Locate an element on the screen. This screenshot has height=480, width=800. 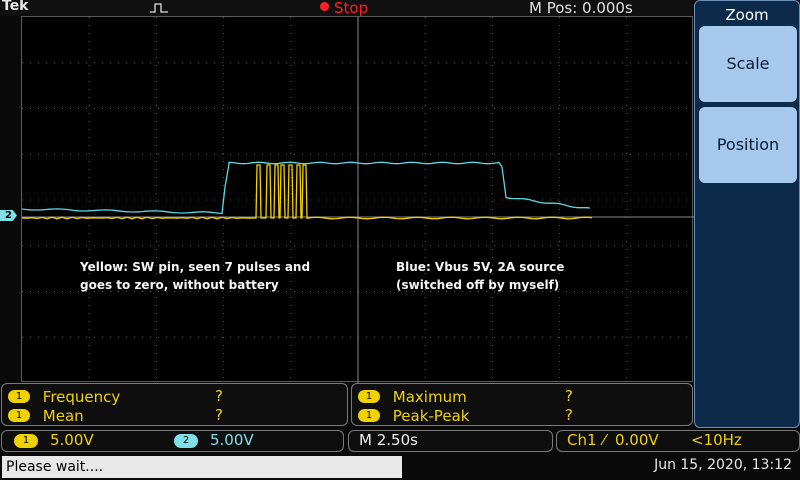
trigger-box: Ch1 ⁄ 0.00V <10Hz is located at coordinates (678, 441).